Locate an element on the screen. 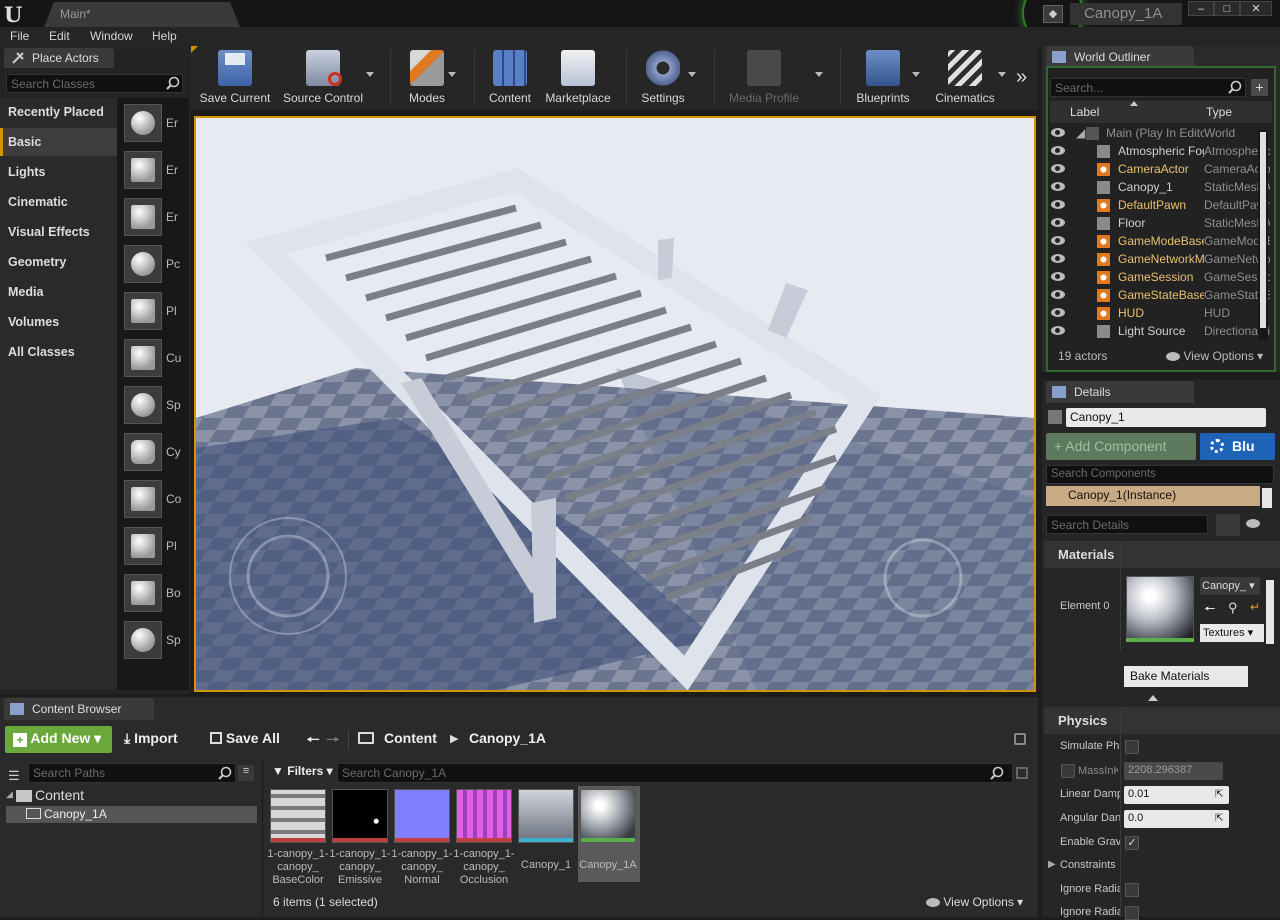 The height and width of the screenshot is (920, 1280). menu-help: Help is located at coordinates (164, 36).